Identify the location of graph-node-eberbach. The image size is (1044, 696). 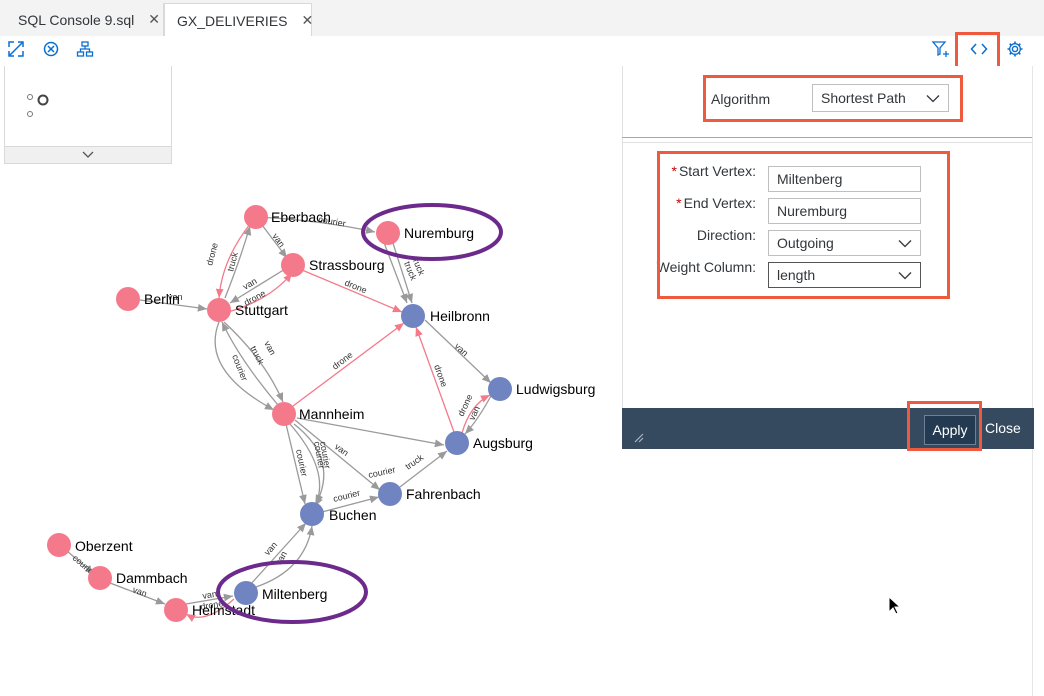
(256, 217).